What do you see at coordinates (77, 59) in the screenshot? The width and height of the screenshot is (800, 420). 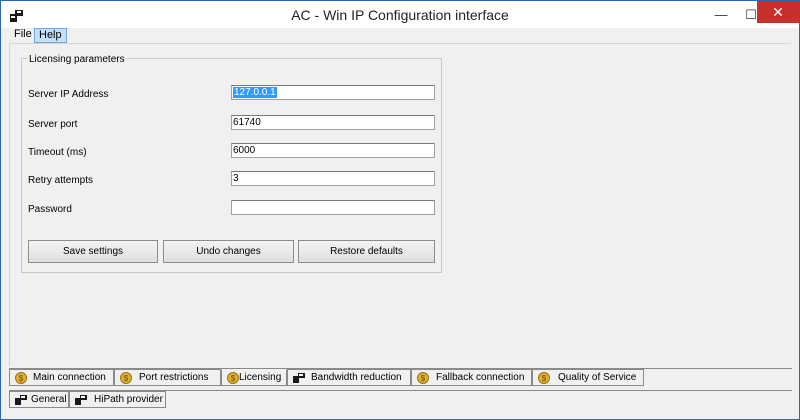 I see `group-title: Licensing parameters` at bounding box center [77, 59].